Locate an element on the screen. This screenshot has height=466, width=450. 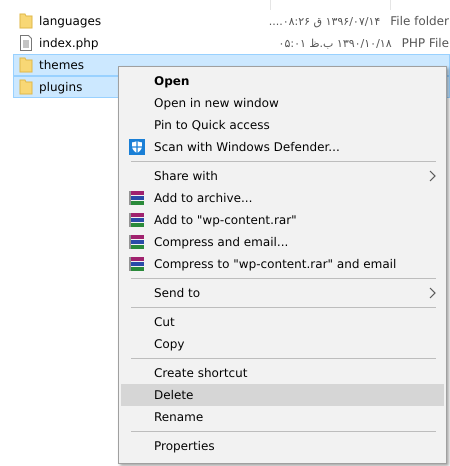
menu-item: Create shortcut is located at coordinates (282, 373).